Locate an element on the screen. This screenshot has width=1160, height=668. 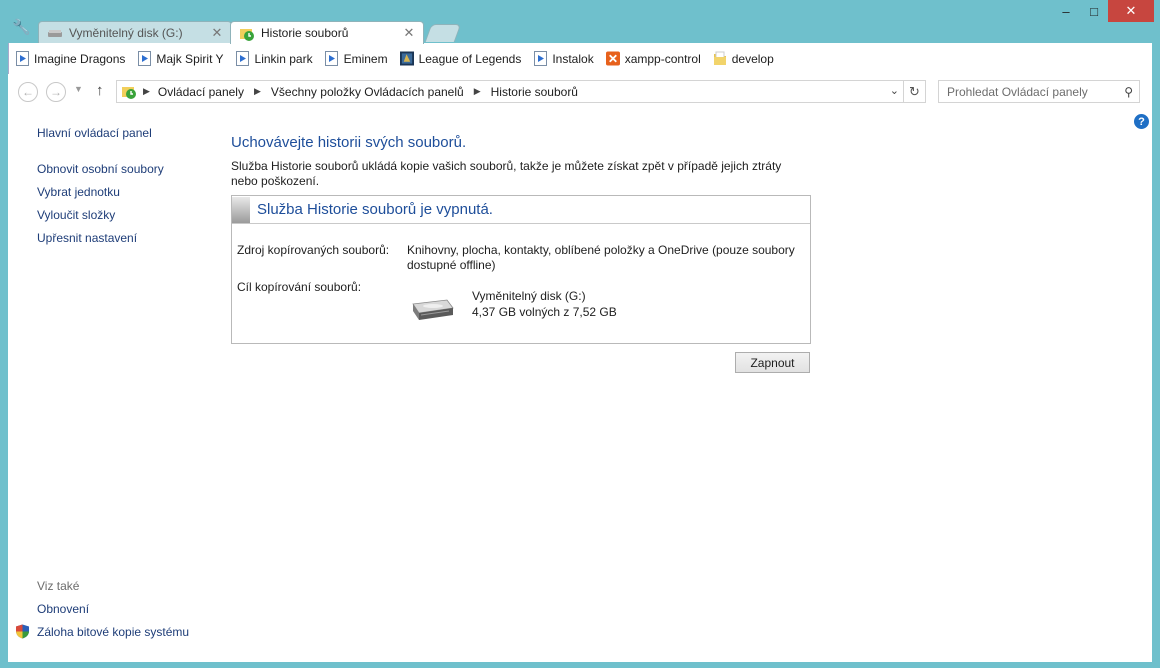
control-panel-icon is located at coordinates (129, 92).